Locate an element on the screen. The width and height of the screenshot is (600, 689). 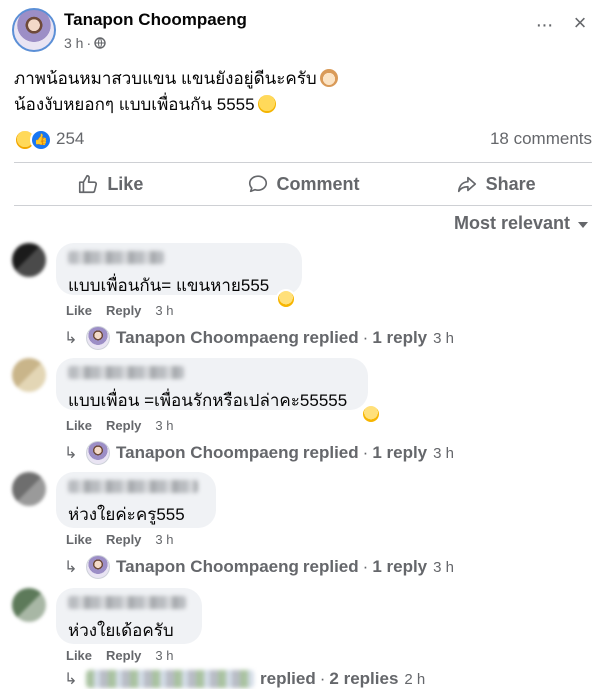
sort-label: Most relevant is located at coordinates (511, 223).